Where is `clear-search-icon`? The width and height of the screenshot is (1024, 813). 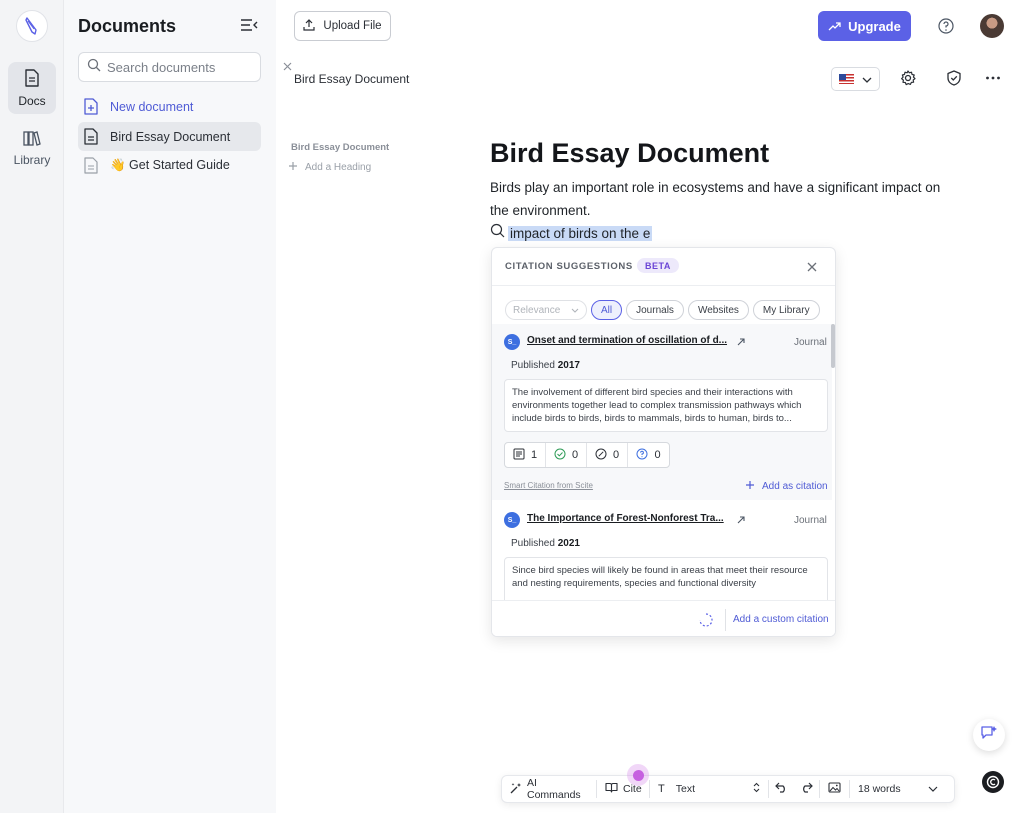 clear-search-icon is located at coordinates (287, 67).